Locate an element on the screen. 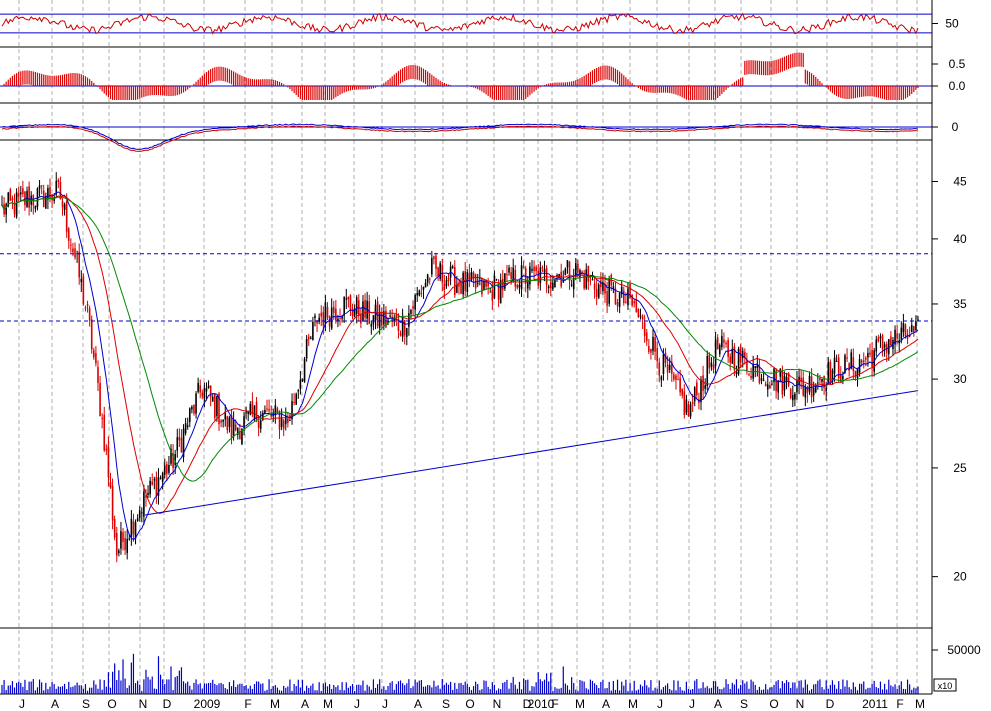 This screenshot has width=991, height=711. price-tick-label: 40 is located at coordinates (960, 239).